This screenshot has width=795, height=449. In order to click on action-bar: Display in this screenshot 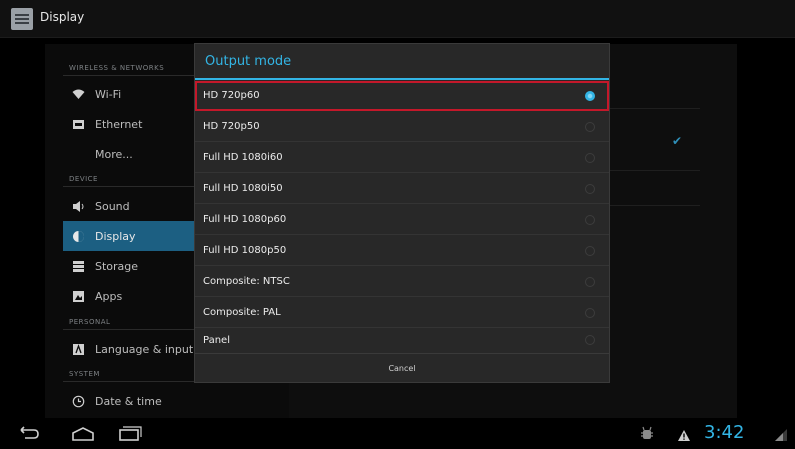, I will do `click(397, 19)`.